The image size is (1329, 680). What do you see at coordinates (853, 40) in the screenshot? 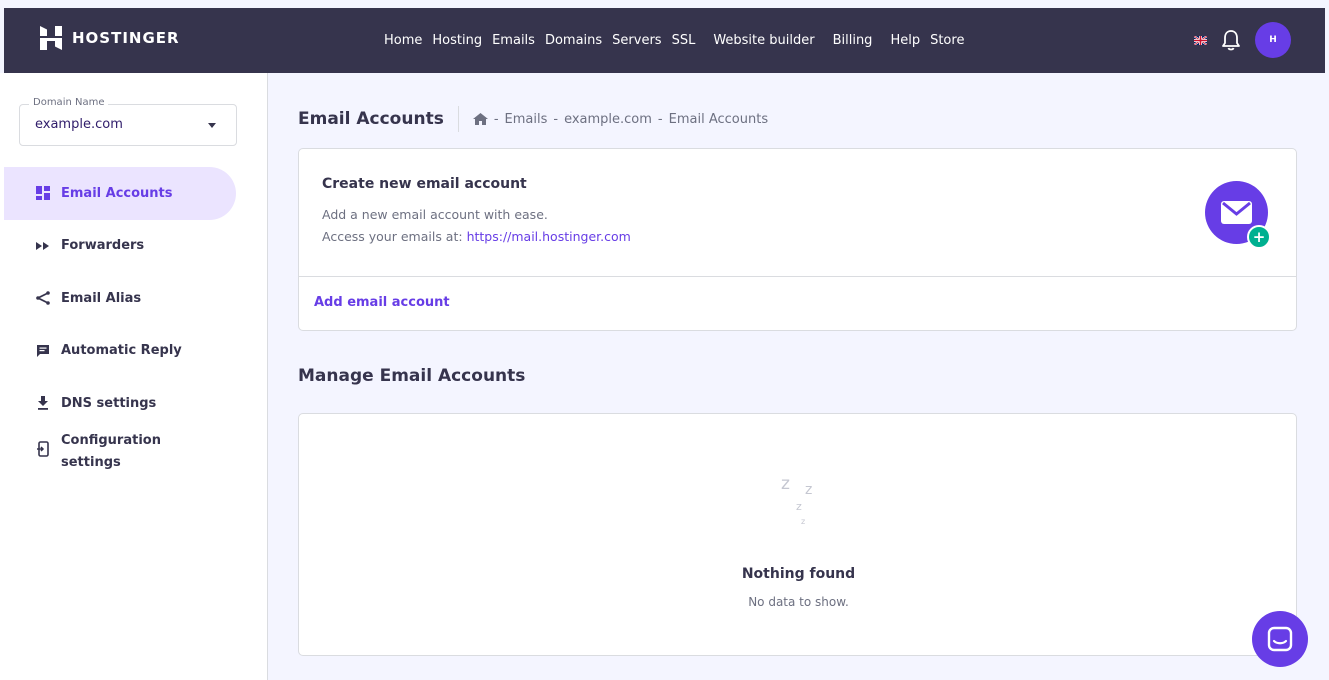
I see `nav-billing: Billing` at bounding box center [853, 40].